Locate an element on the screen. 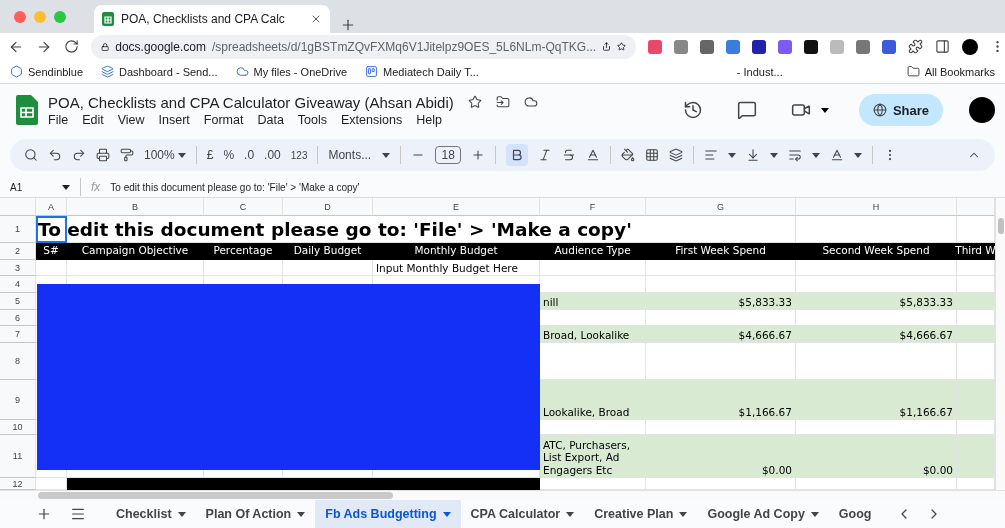 Image resolution: width=1005 pixels, height=528 pixels. sheet-tab: Fb Ads Budgetting is located at coordinates (388, 514).